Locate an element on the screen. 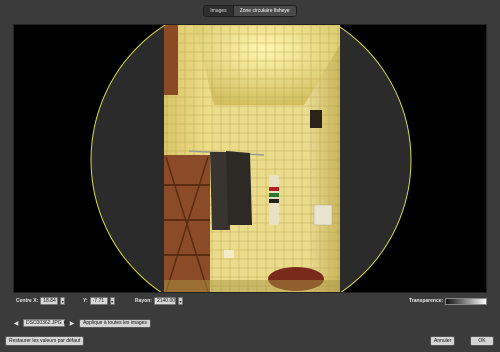 The image size is (500, 352). radius-stepper: ▾ is located at coordinates (180, 301).